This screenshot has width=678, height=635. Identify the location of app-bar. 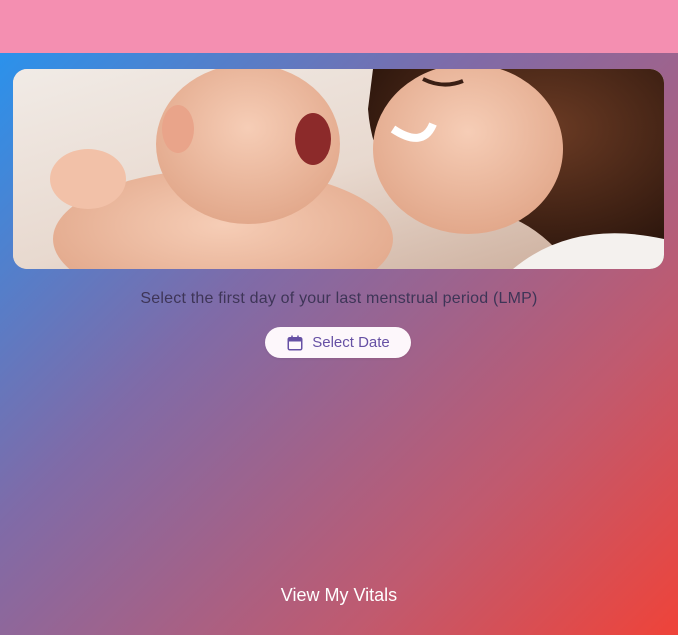
(339, 26).